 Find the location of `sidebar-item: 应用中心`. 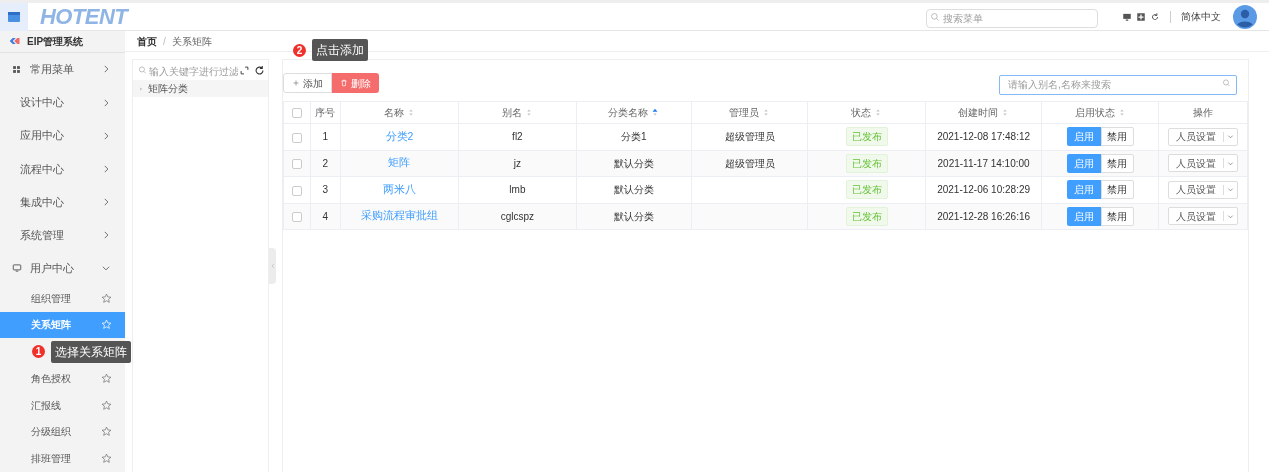

sidebar-item: 应用中心 is located at coordinates (62, 136).